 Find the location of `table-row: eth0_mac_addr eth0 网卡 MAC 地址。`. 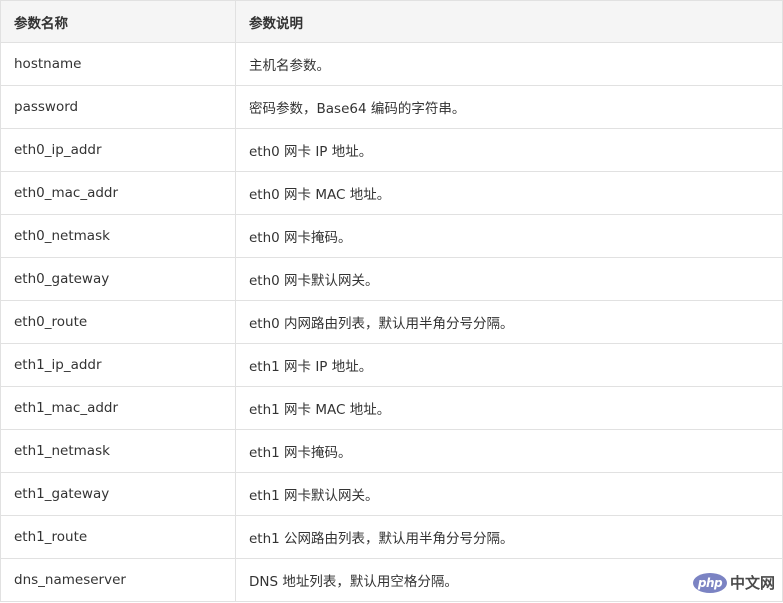

table-row: eth0_mac_addr eth0 网卡 MAC 地址。 is located at coordinates (391, 193).